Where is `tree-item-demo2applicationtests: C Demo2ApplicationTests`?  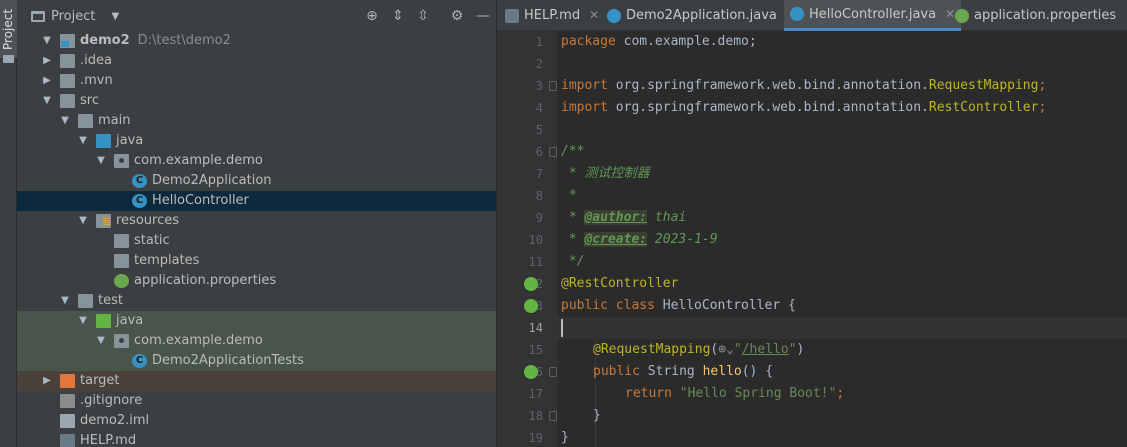 tree-item-demo2applicationtests: C Demo2ApplicationTests is located at coordinates (256, 361).